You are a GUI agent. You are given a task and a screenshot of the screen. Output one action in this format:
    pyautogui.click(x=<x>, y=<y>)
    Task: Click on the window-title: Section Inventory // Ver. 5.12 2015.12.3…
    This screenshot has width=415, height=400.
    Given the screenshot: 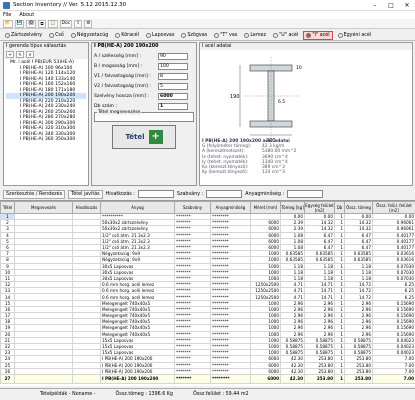 What is the action you would take?
    pyautogui.click(x=70, y=5)
    